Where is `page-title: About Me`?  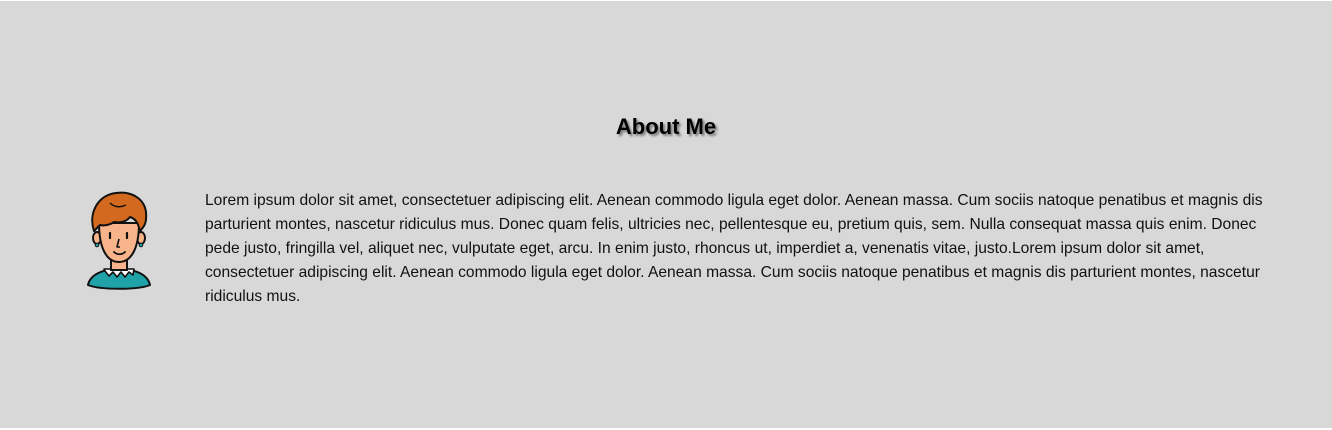
page-title: About Me is located at coordinates (666, 126).